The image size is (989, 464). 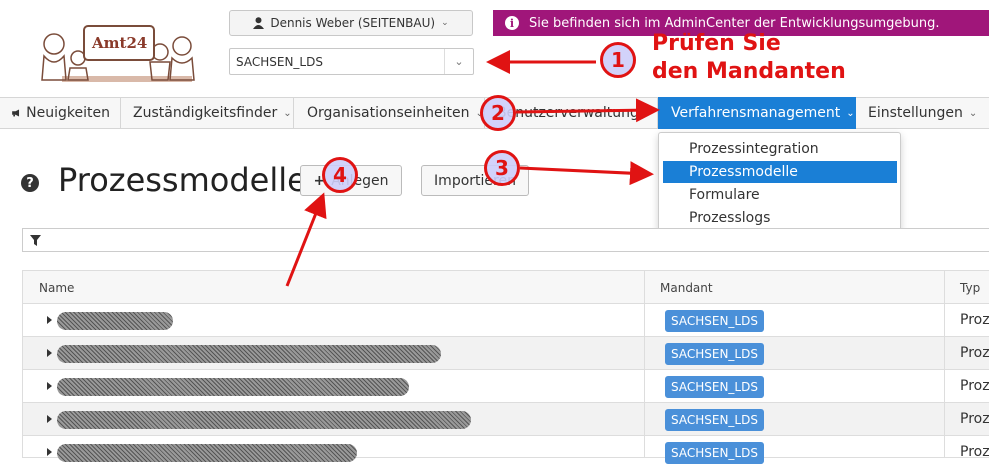 What do you see at coordinates (618, 60) in the screenshot?
I see `annotation-step-1: 1` at bounding box center [618, 60].